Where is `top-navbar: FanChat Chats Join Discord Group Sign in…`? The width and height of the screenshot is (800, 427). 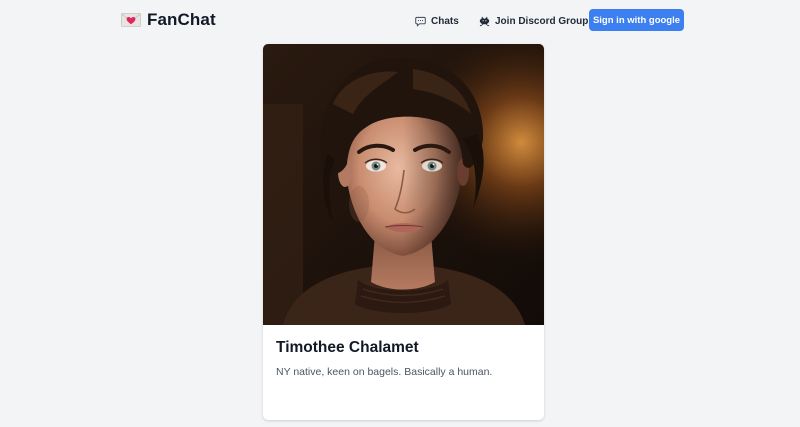 top-navbar: FanChat Chats Join Discord Group Sign in… is located at coordinates (400, 20).